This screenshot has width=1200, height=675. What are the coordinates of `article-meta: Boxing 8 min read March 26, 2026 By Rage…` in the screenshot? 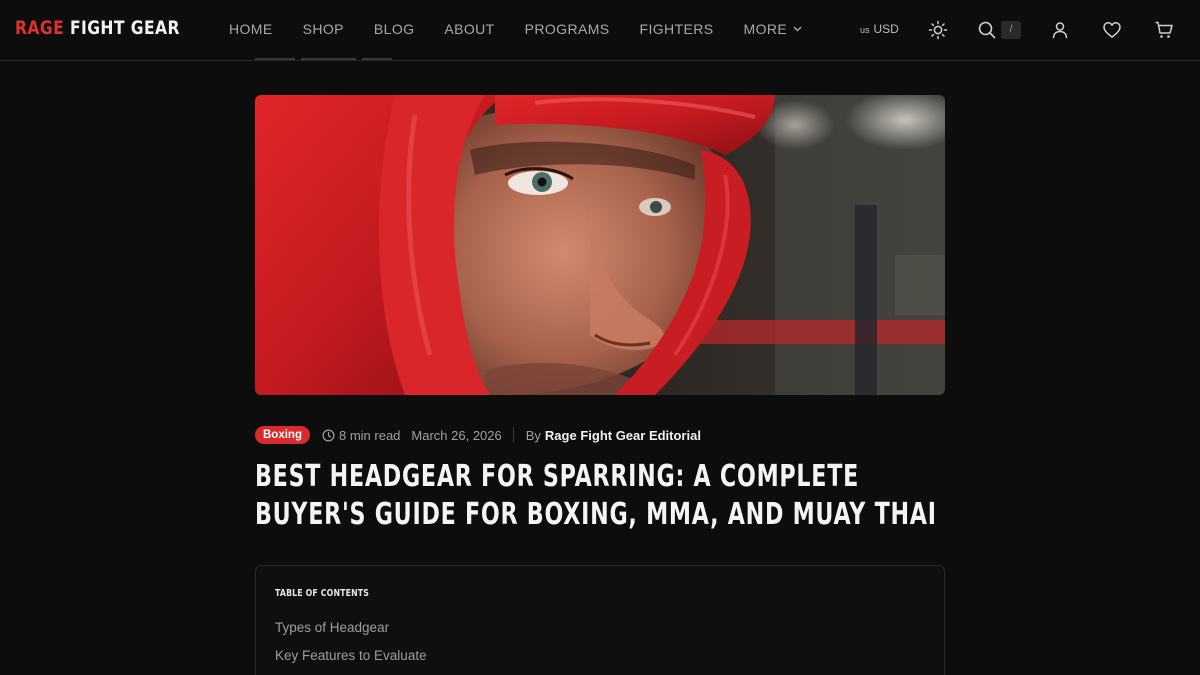 It's located at (478, 435).